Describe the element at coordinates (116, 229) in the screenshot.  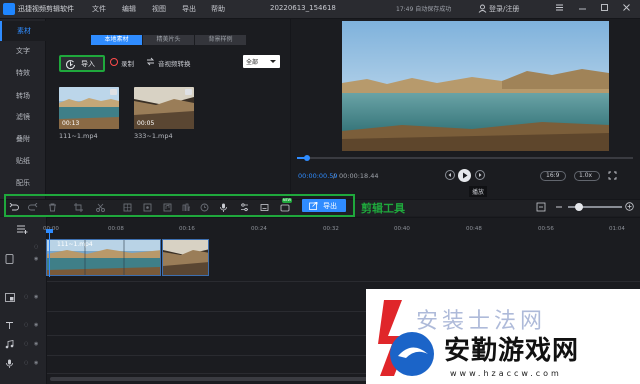
I see `ruler-tick: 00:08` at that location.